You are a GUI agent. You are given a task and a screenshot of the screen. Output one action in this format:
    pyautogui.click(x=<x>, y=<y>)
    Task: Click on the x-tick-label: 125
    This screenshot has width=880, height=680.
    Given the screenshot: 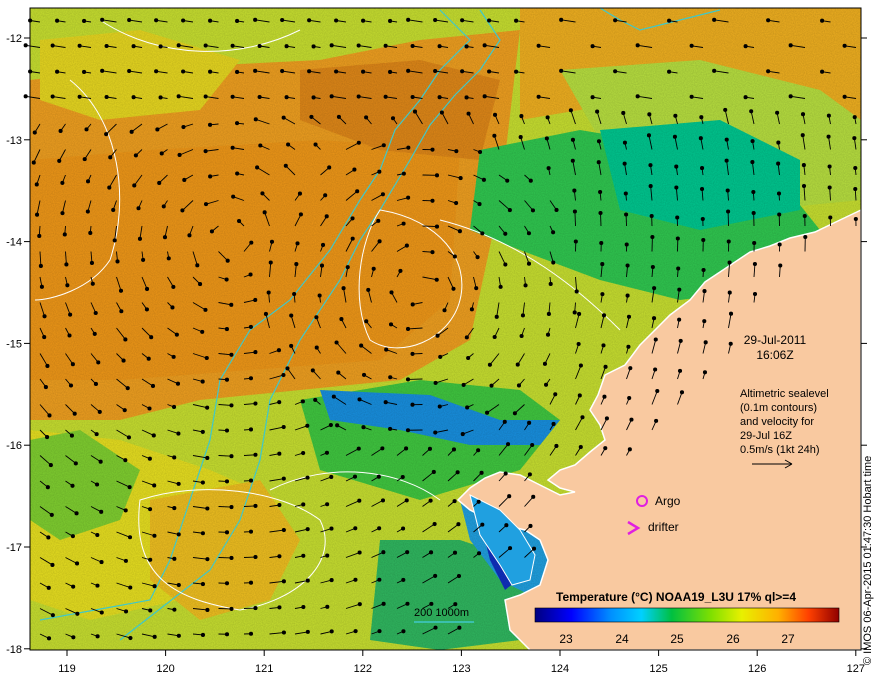 What is the action you would take?
    pyautogui.click(x=658, y=669)
    